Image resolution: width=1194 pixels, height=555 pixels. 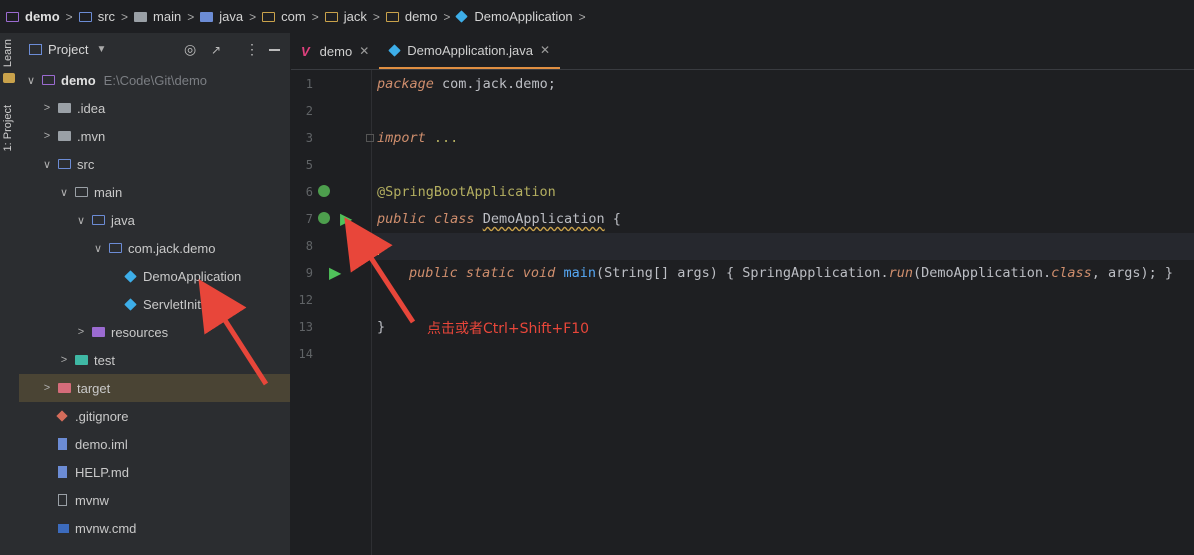 I want to click on breadcrumb-item-main: main, so click(x=157, y=16).